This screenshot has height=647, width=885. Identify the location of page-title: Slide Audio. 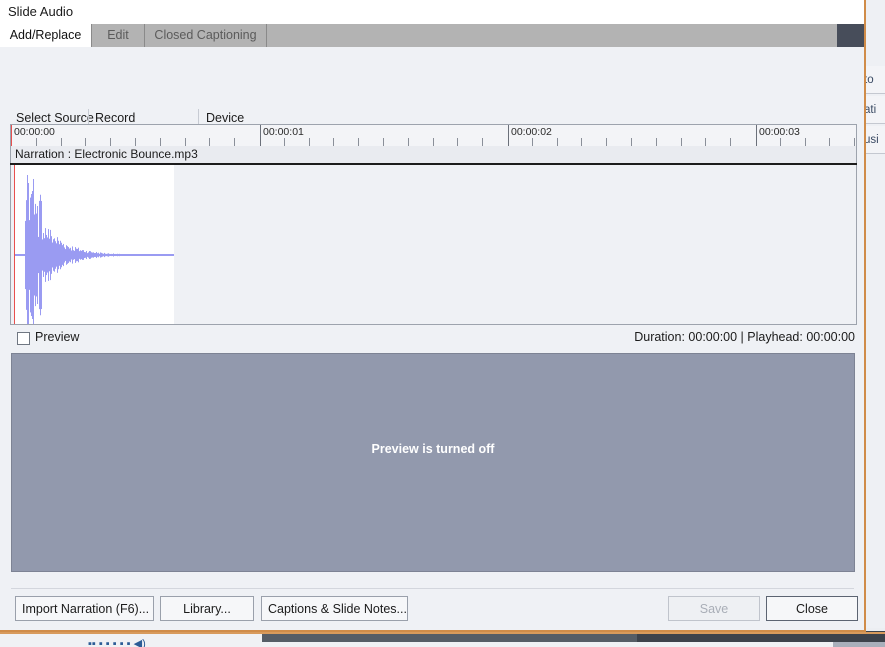
(41, 11).